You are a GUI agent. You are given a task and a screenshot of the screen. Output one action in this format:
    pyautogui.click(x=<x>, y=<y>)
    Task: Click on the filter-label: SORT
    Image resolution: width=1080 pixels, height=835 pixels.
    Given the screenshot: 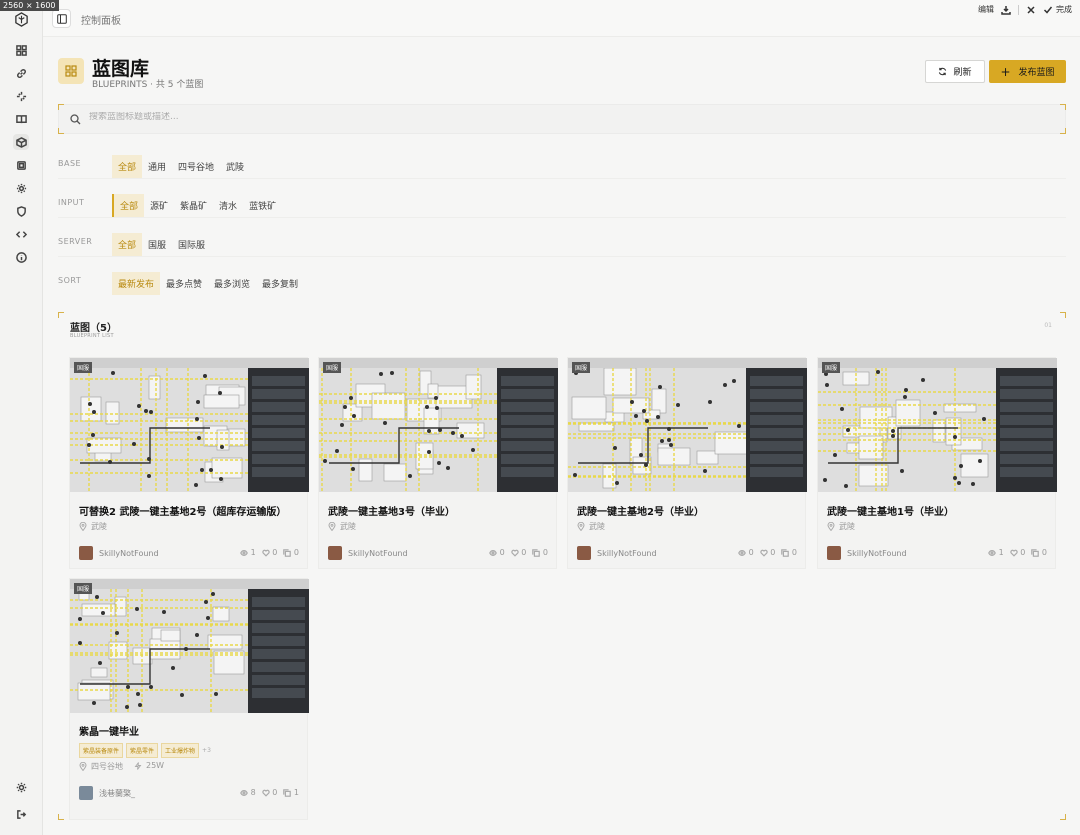 What is the action you would take?
    pyautogui.click(x=70, y=280)
    